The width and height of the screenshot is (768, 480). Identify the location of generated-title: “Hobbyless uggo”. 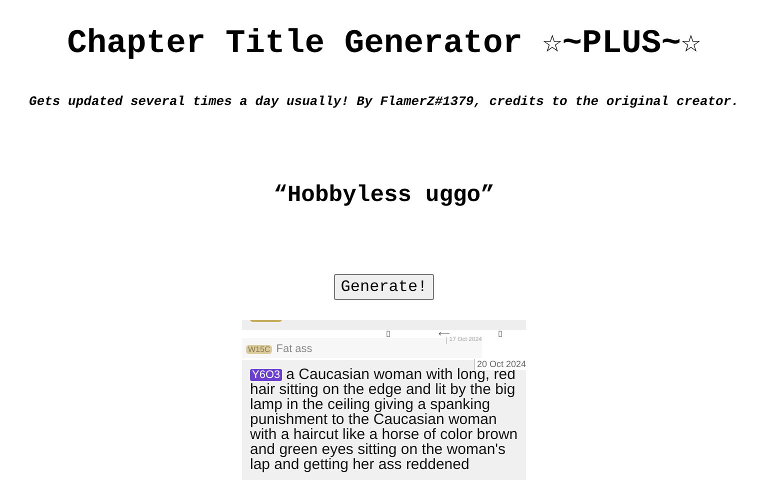
(384, 195).